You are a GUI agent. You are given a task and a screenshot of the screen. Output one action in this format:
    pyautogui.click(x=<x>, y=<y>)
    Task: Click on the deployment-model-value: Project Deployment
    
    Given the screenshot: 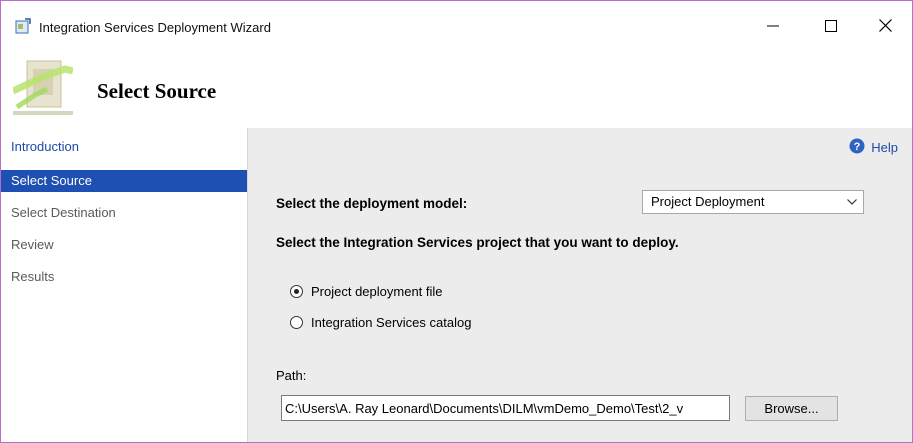 What is the action you would take?
    pyautogui.click(x=708, y=201)
    